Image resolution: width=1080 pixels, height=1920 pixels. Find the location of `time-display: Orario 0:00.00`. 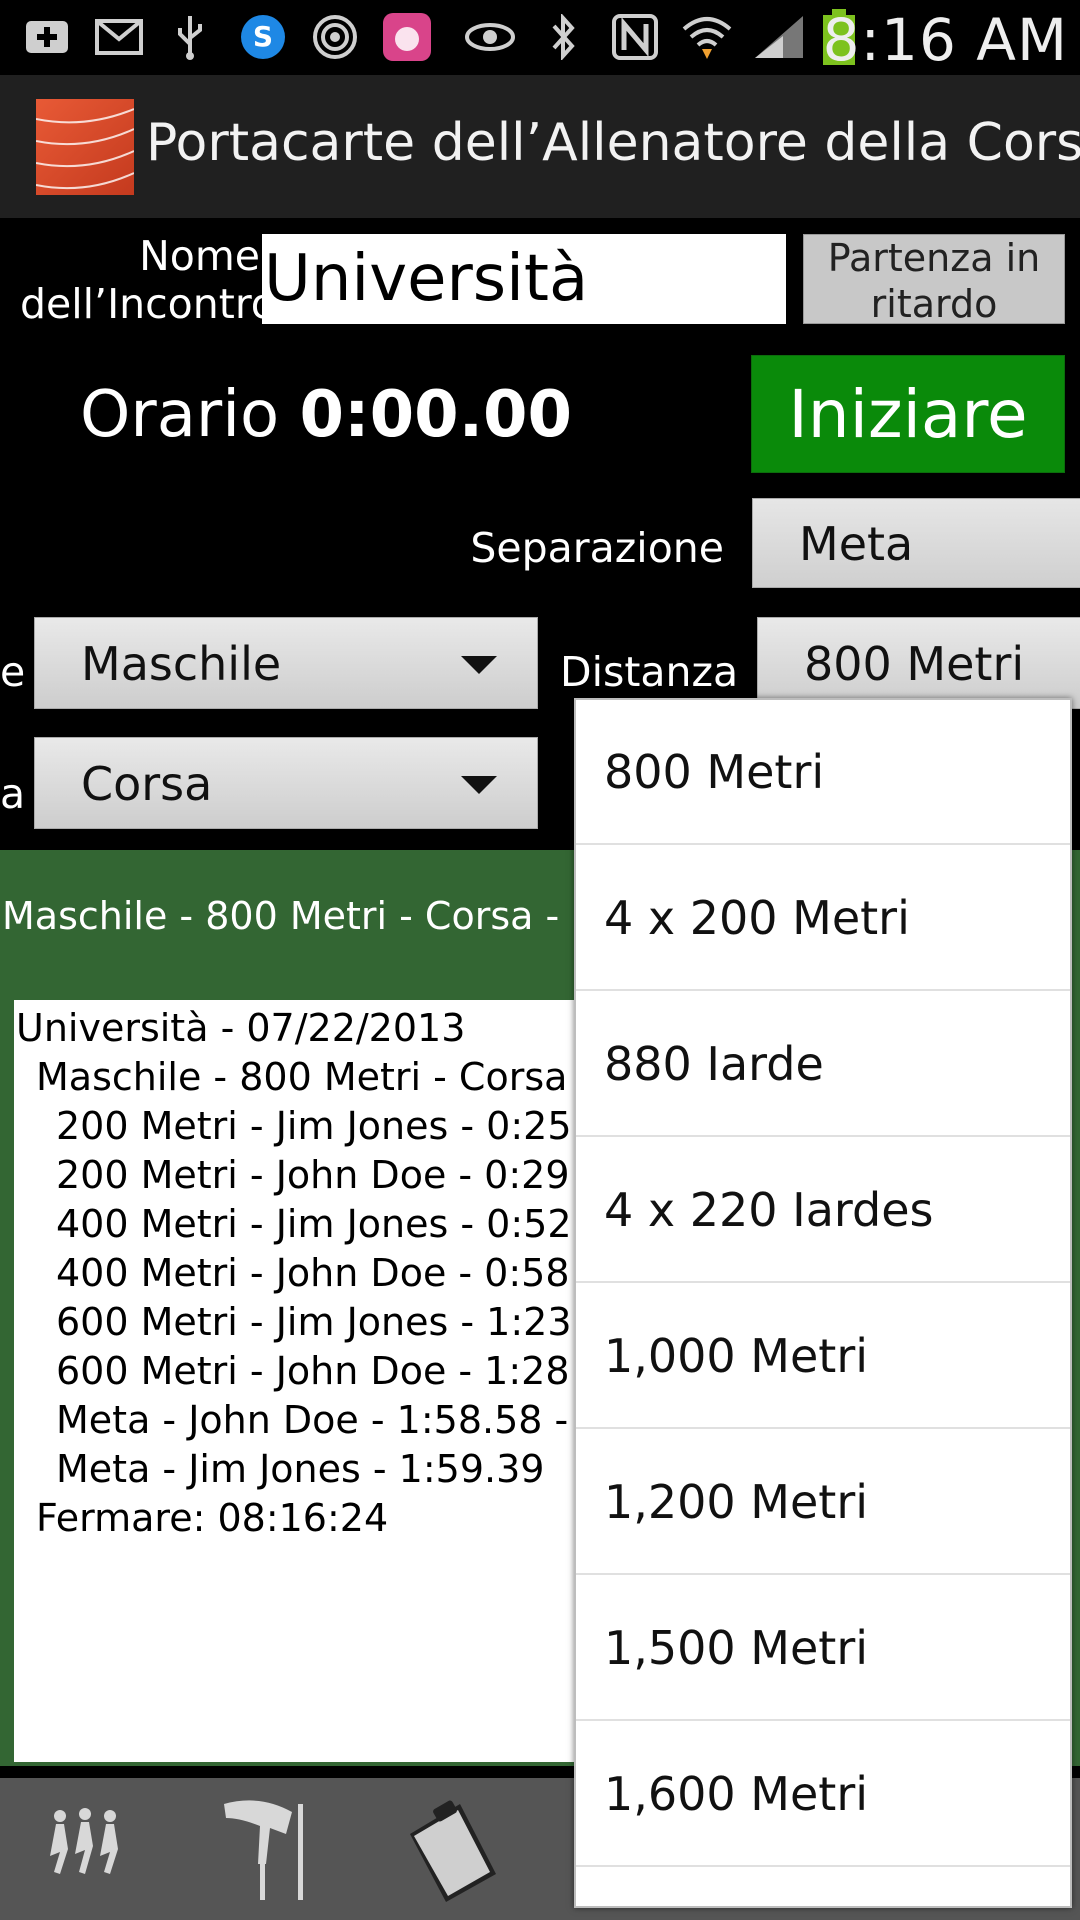

time-display: Orario 0:00.00 is located at coordinates (326, 415).